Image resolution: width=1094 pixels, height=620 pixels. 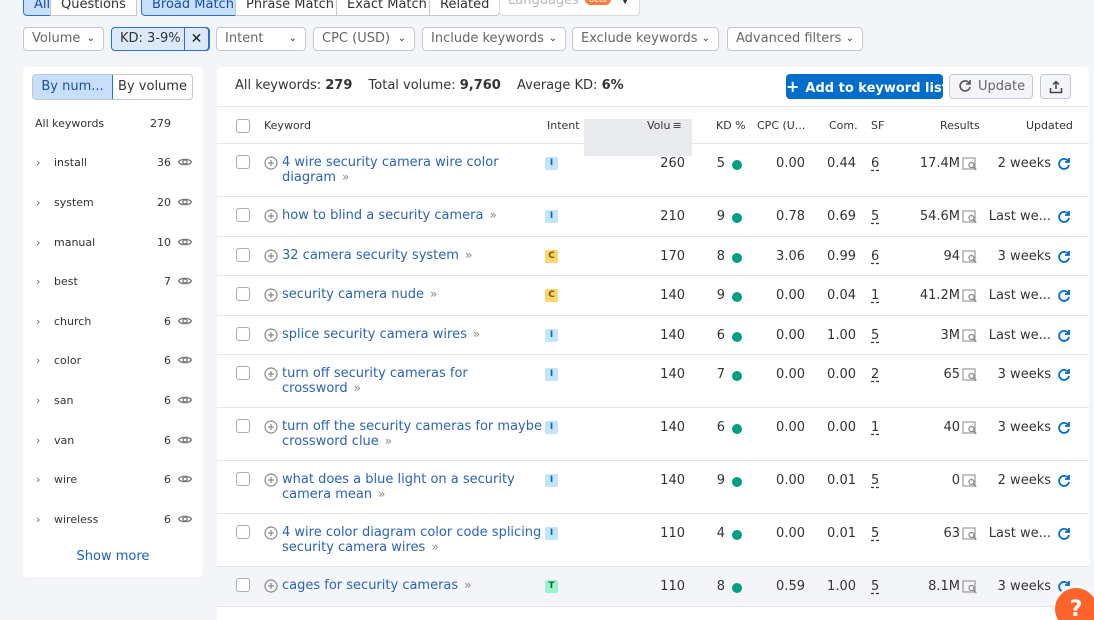 What do you see at coordinates (843, 125) in the screenshot?
I see `col-com: Com.` at bounding box center [843, 125].